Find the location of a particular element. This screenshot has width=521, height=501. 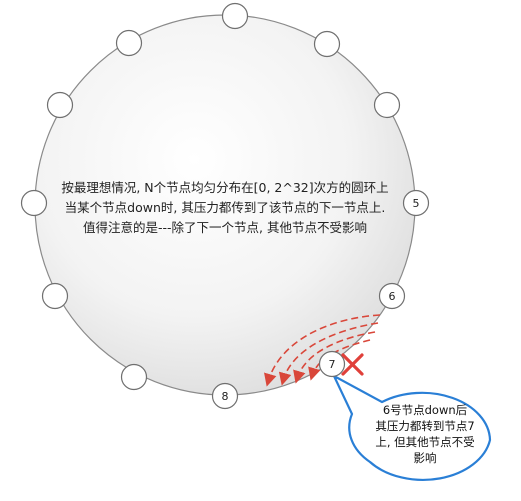

ring-node-7: 7 is located at coordinates (332, 364).